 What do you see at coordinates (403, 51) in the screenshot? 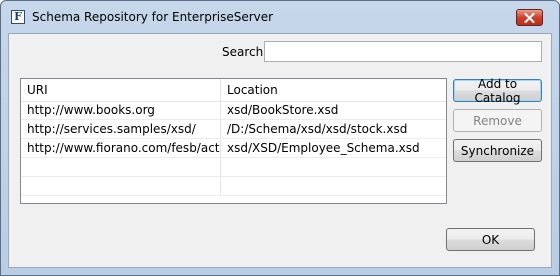
I see `search-input` at bounding box center [403, 51].